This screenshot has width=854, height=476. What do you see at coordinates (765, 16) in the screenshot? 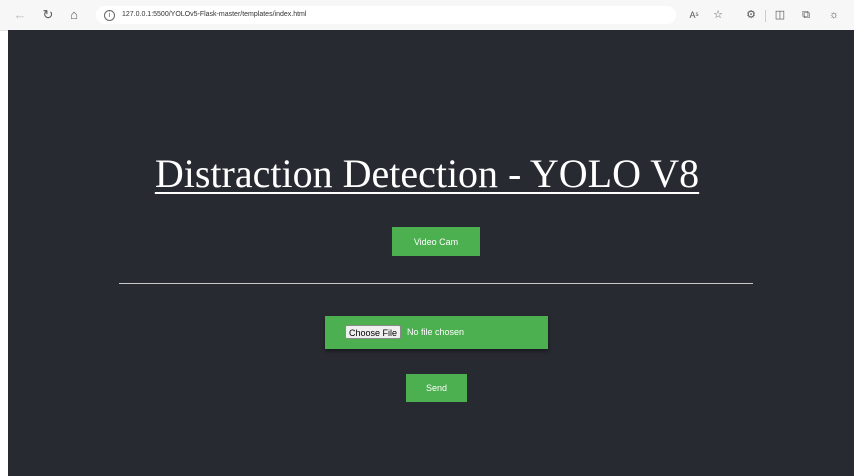
I see `toolbar-separator` at bounding box center [765, 16].